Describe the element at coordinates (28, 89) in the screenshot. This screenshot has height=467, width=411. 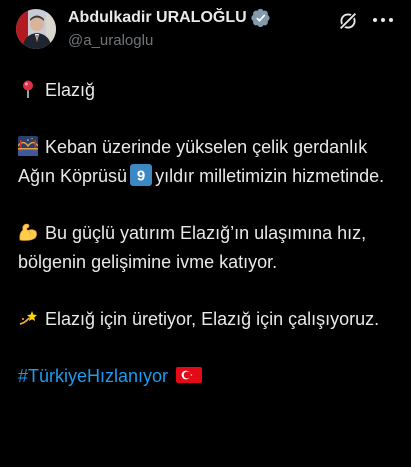
I see `round-pushpin-icon` at that location.